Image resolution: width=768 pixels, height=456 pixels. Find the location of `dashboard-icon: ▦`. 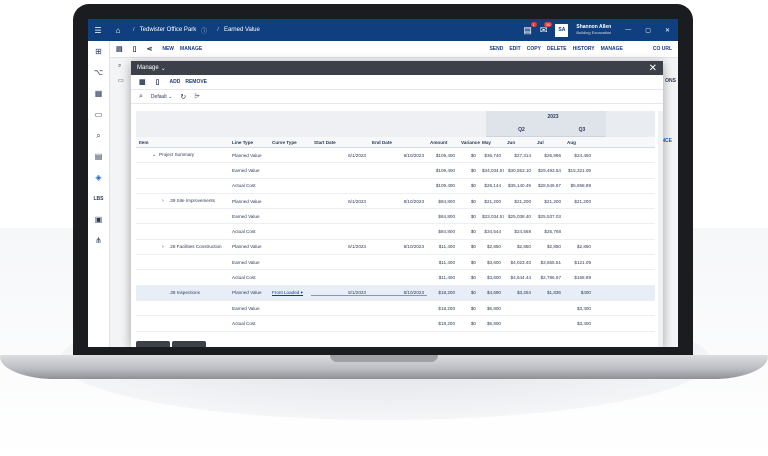

dashboard-icon: ▦ is located at coordinates (98, 93).